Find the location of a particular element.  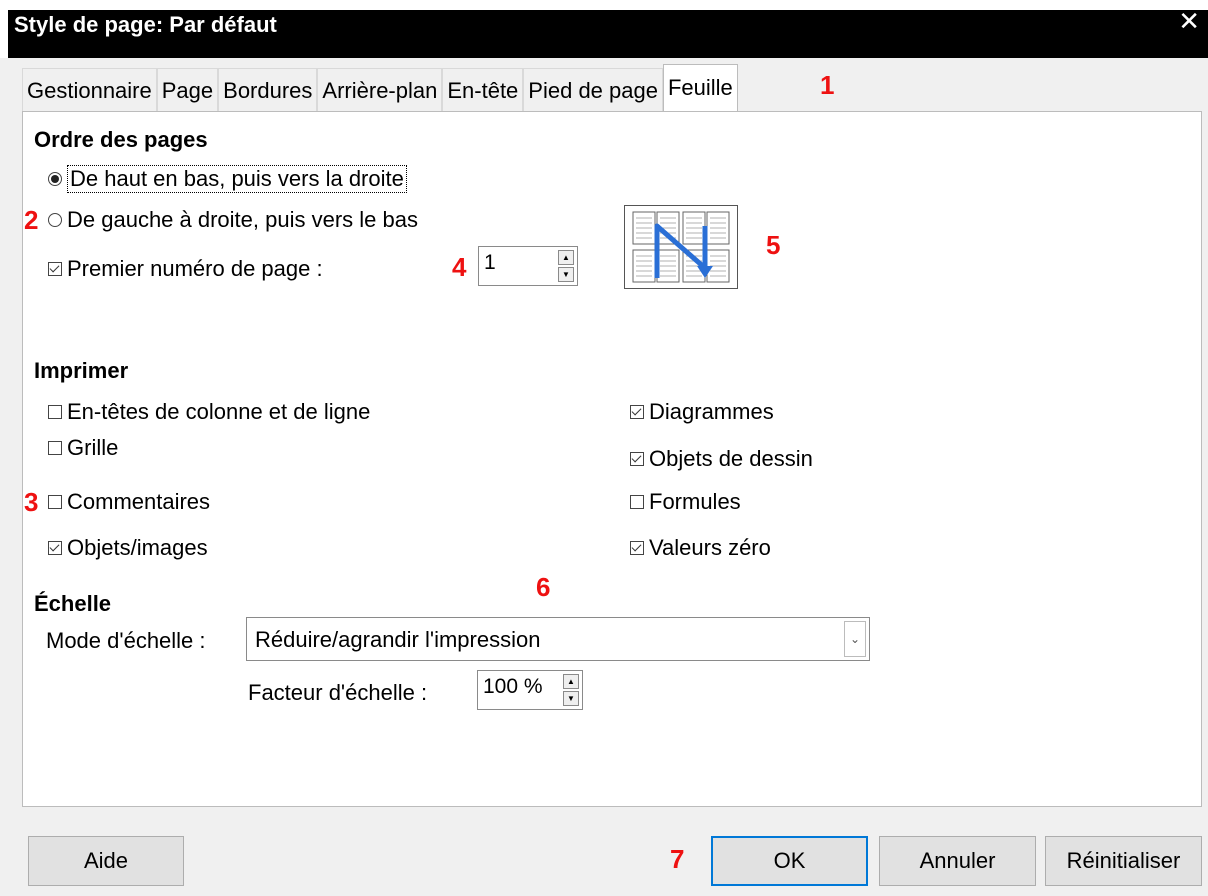

print-charts-label: Diagrammes is located at coordinates (711, 411).